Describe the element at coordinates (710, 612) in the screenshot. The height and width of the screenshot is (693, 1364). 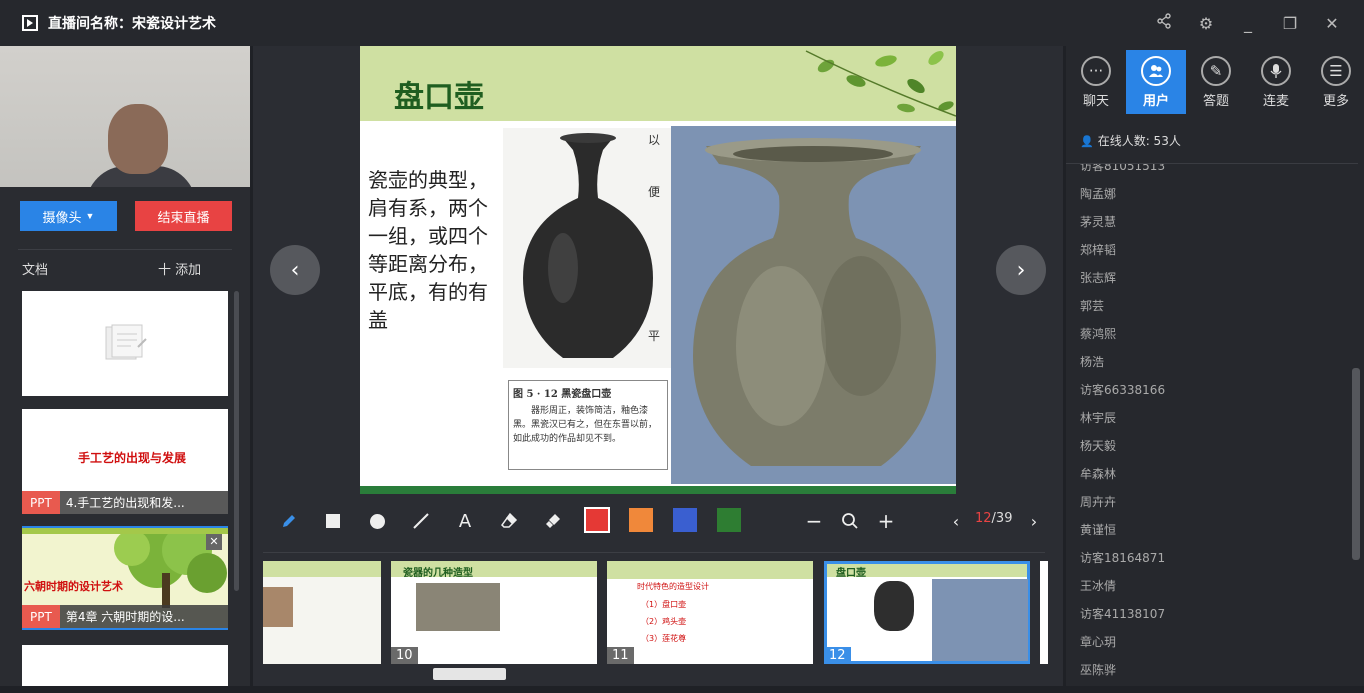
I see `slide-thumbnail-11: 时代特色的造型设计 （1）盘口壶 （2）鸡头壶 （3）莲花尊 11` at that location.